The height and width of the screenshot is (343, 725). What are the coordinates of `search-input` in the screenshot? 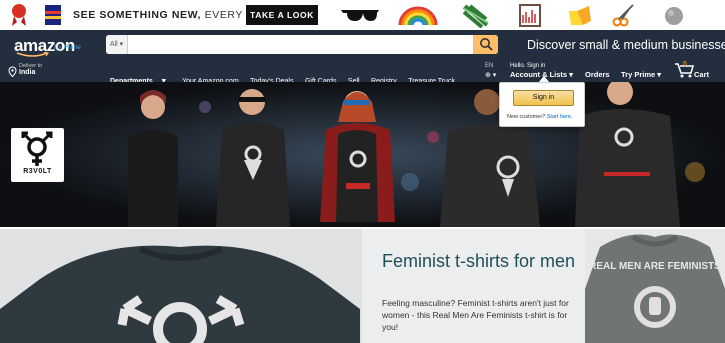 It's located at (301, 44).